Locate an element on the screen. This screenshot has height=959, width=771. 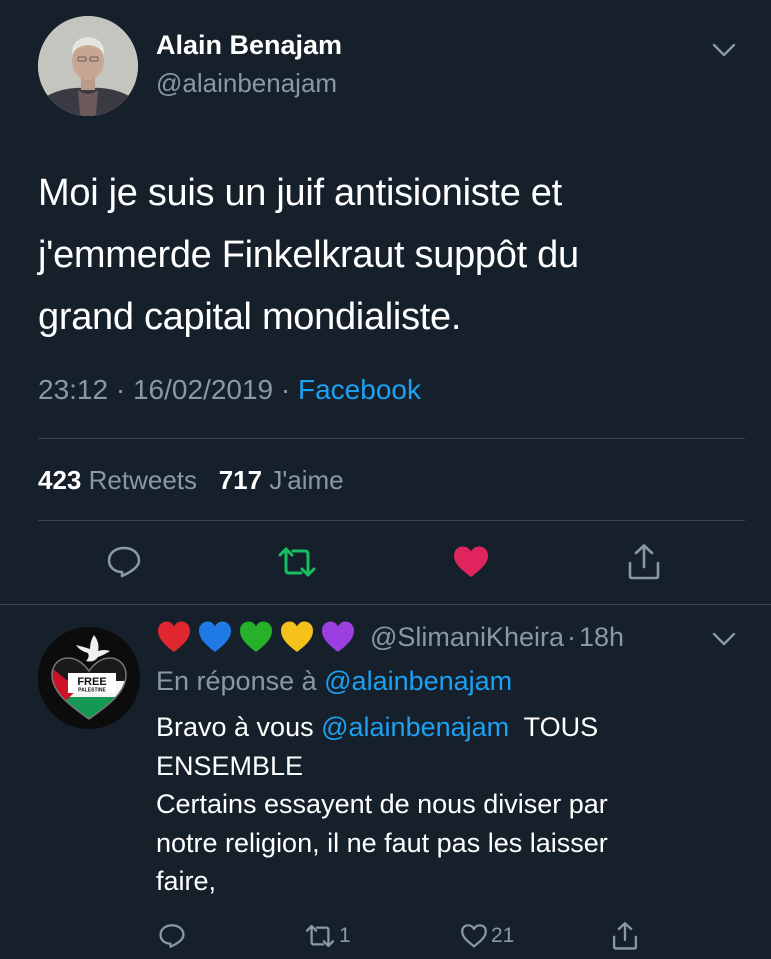
red-heart-icon is located at coordinates (174, 636).